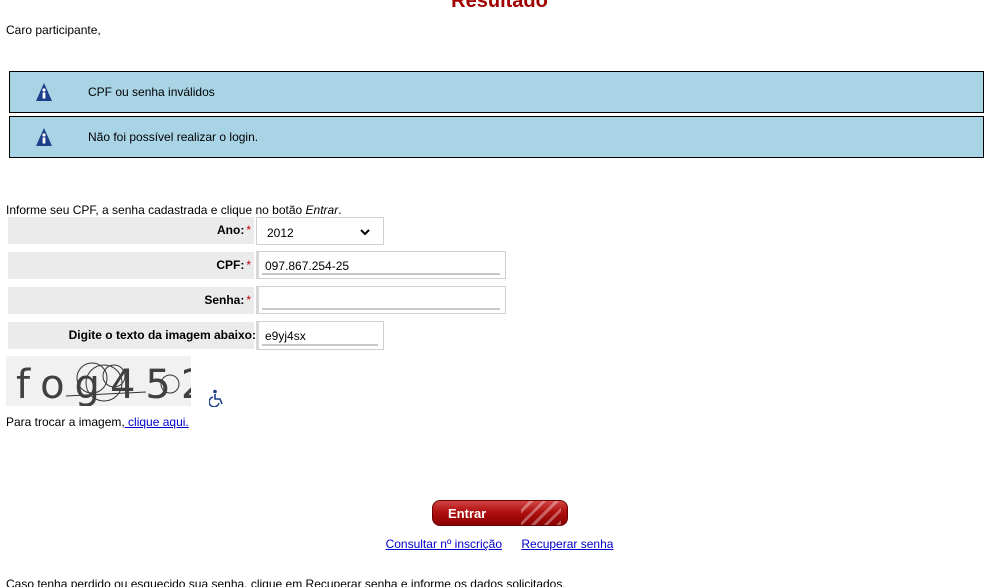  Describe the element at coordinates (103, 384) in the screenshot. I see `captcha-glyphs: fog452` at that location.